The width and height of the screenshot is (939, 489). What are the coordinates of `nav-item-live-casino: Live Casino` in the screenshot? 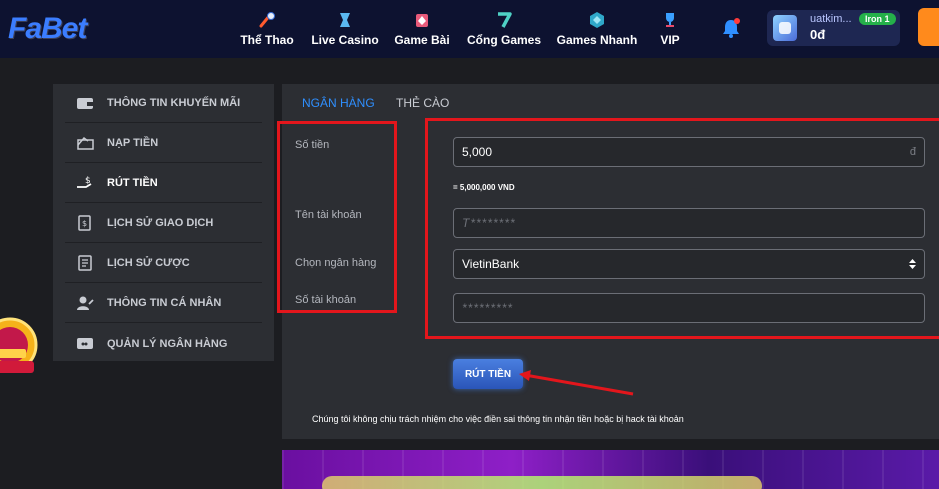 It's located at (345, 29).